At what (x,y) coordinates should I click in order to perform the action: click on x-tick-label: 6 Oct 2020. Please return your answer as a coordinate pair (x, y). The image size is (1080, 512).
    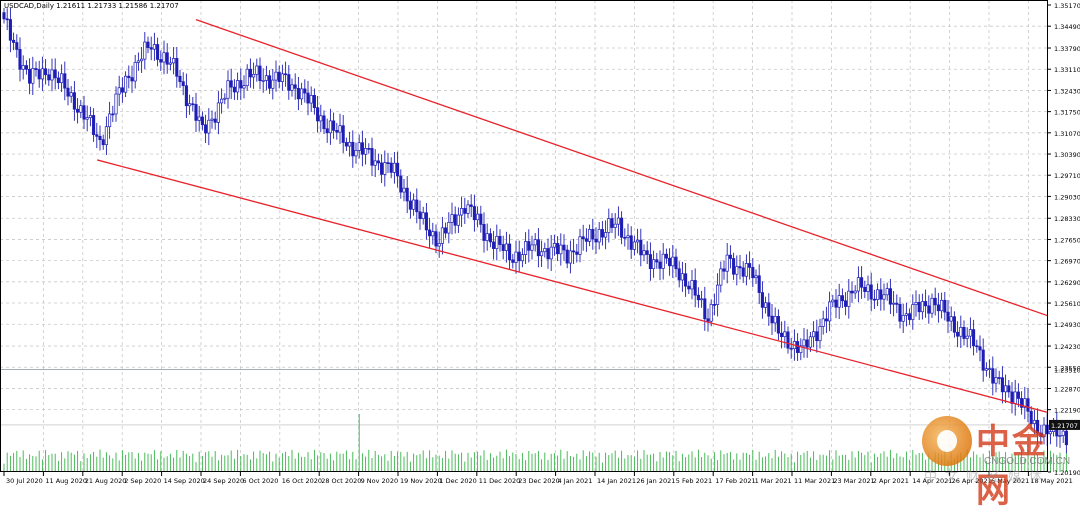
    Looking at the image, I should click on (260, 481).